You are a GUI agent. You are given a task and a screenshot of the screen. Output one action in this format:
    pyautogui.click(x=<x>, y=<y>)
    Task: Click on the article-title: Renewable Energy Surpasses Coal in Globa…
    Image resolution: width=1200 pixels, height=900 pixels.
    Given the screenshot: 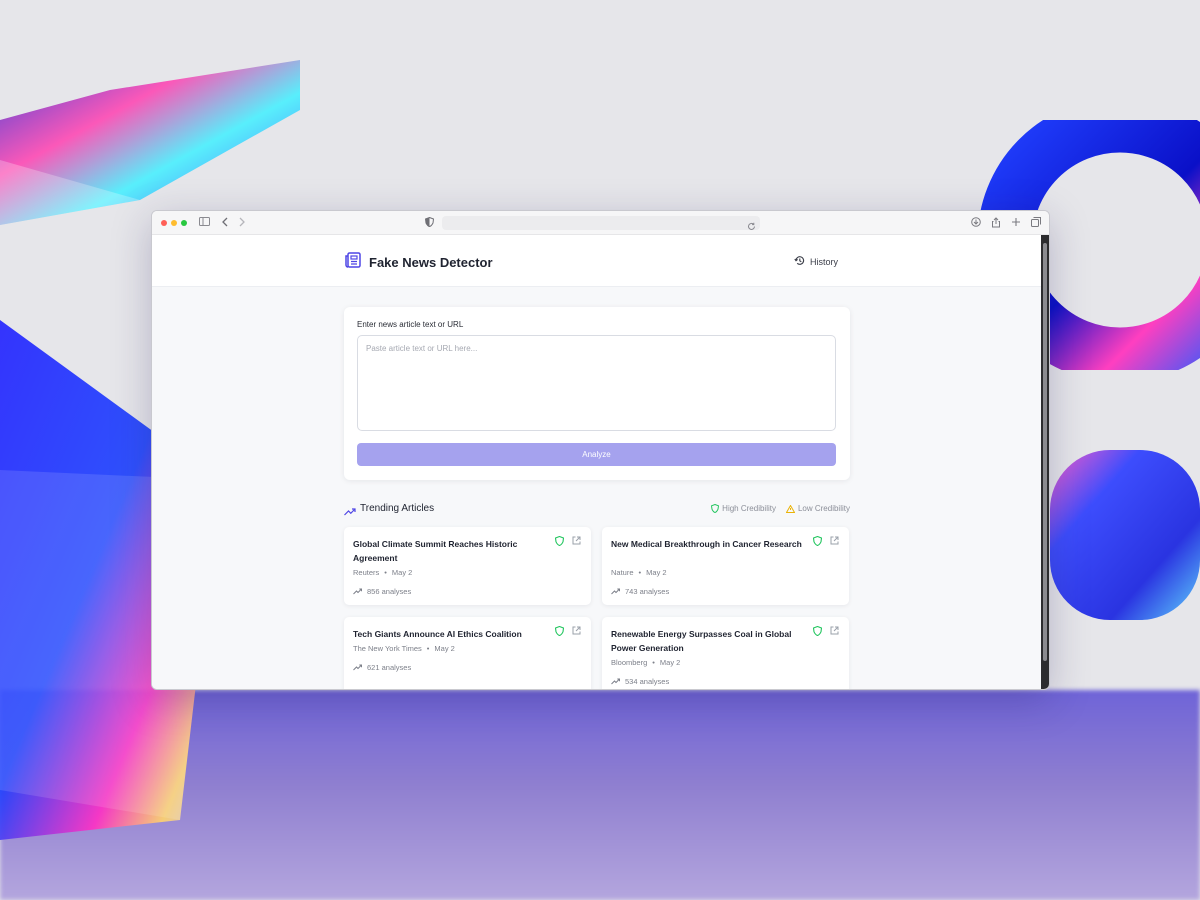 What is the action you would take?
    pyautogui.click(x=701, y=641)
    